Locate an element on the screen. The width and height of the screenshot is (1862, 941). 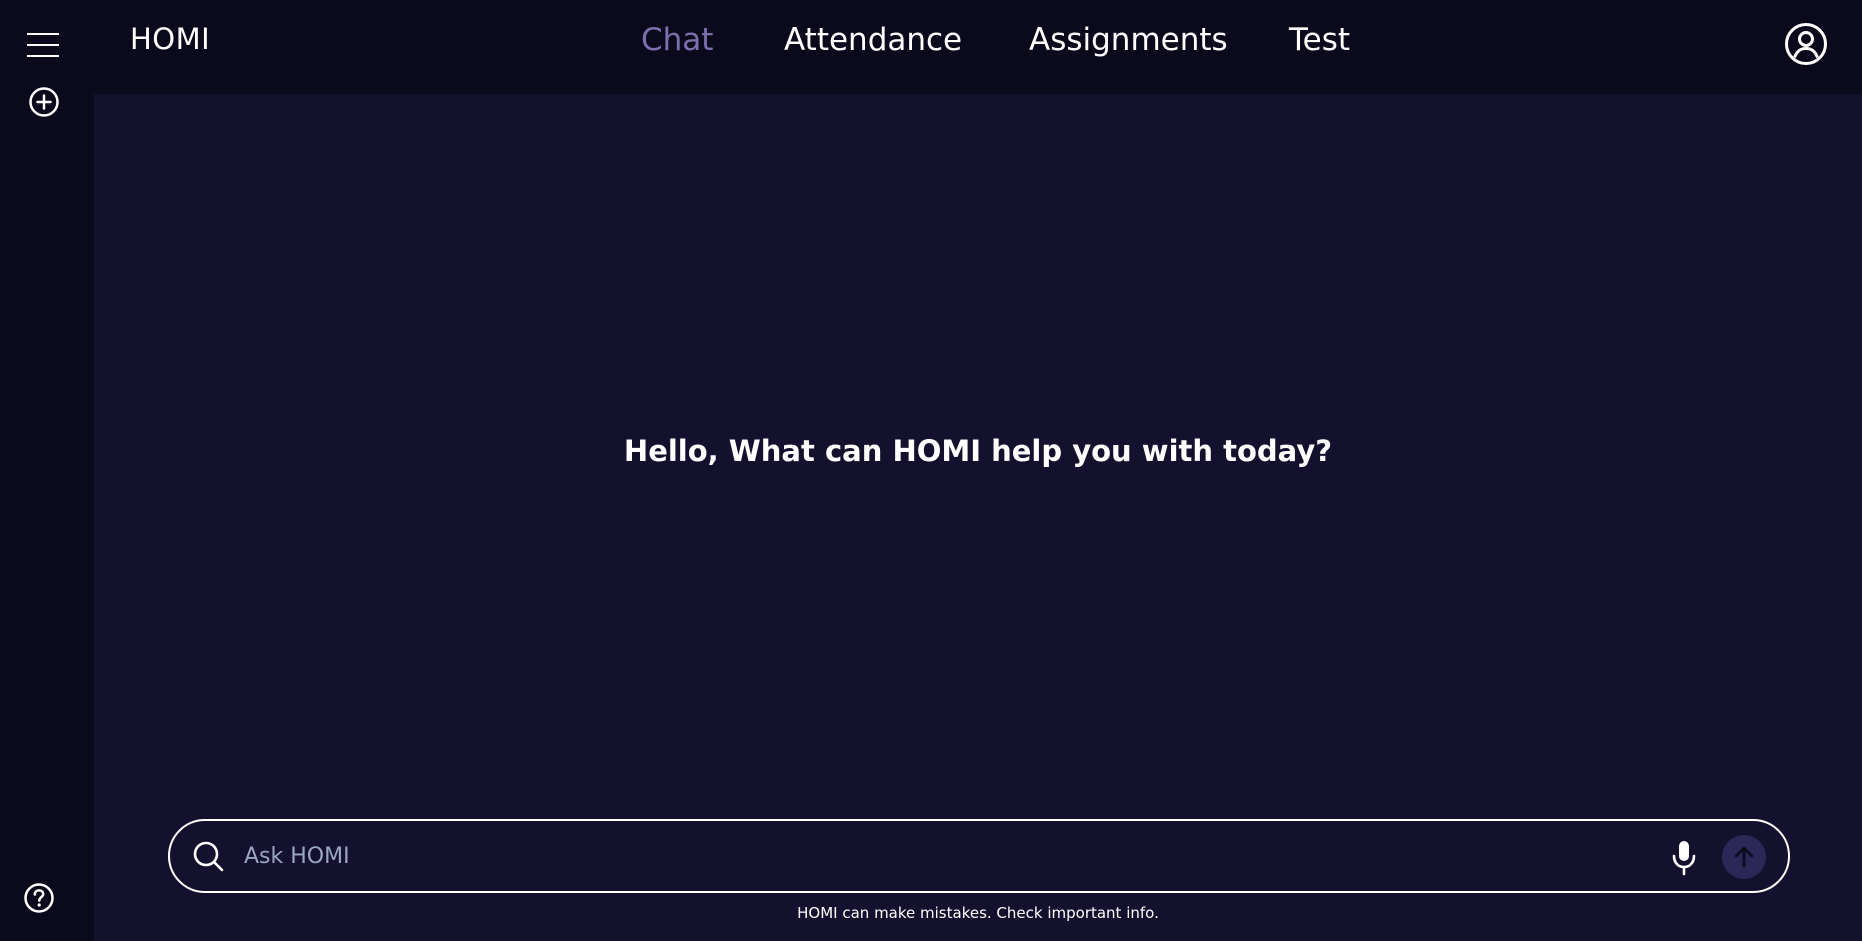
top-bar: HOMI Chat Attendance Assignments Test is located at coordinates (978, 47).